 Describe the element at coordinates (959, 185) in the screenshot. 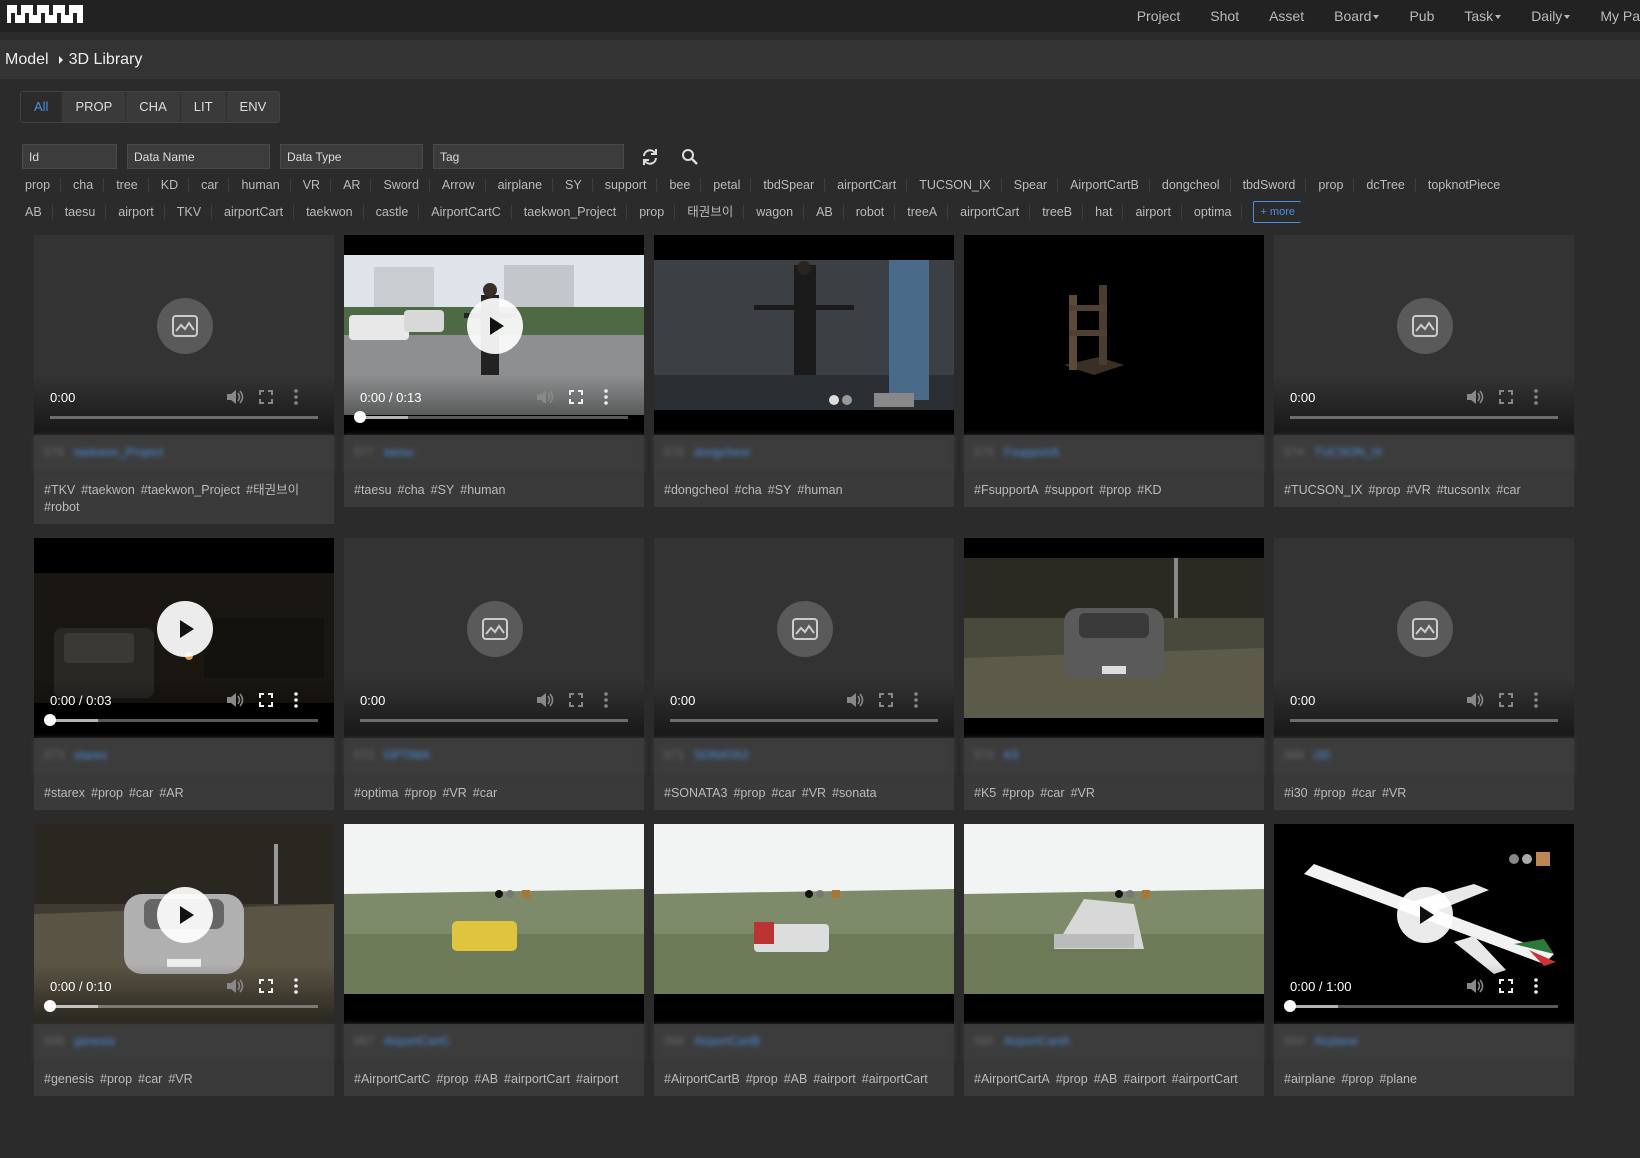

I see `tag-chip: TUCSON_IX` at that location.